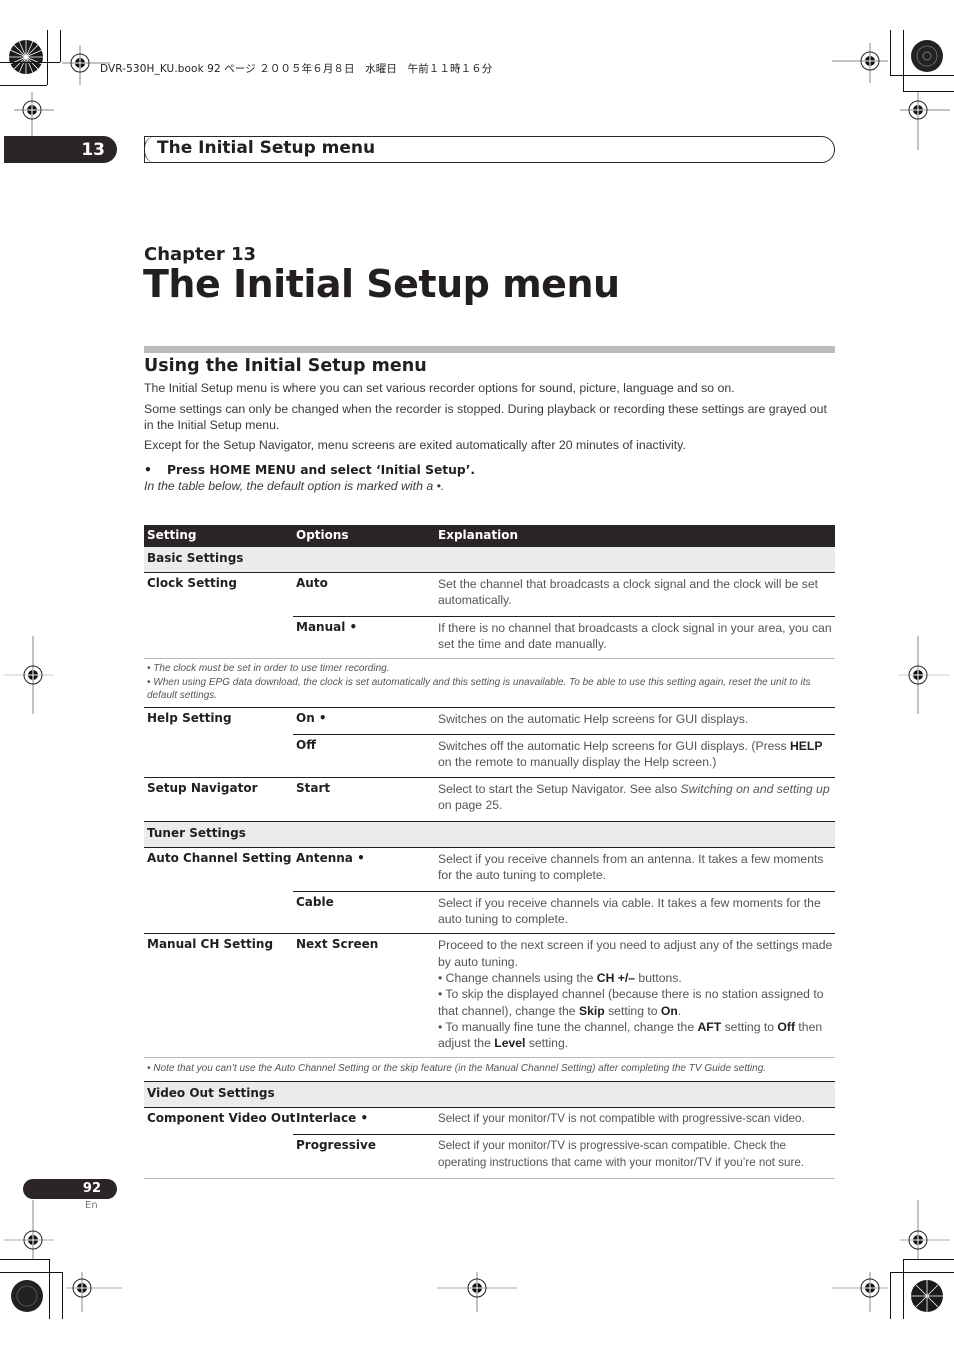  What do you see at coordinates (478, 535) in the screenshot?
I see `header-explanation: Explanation` at bounding box center [478, 535].